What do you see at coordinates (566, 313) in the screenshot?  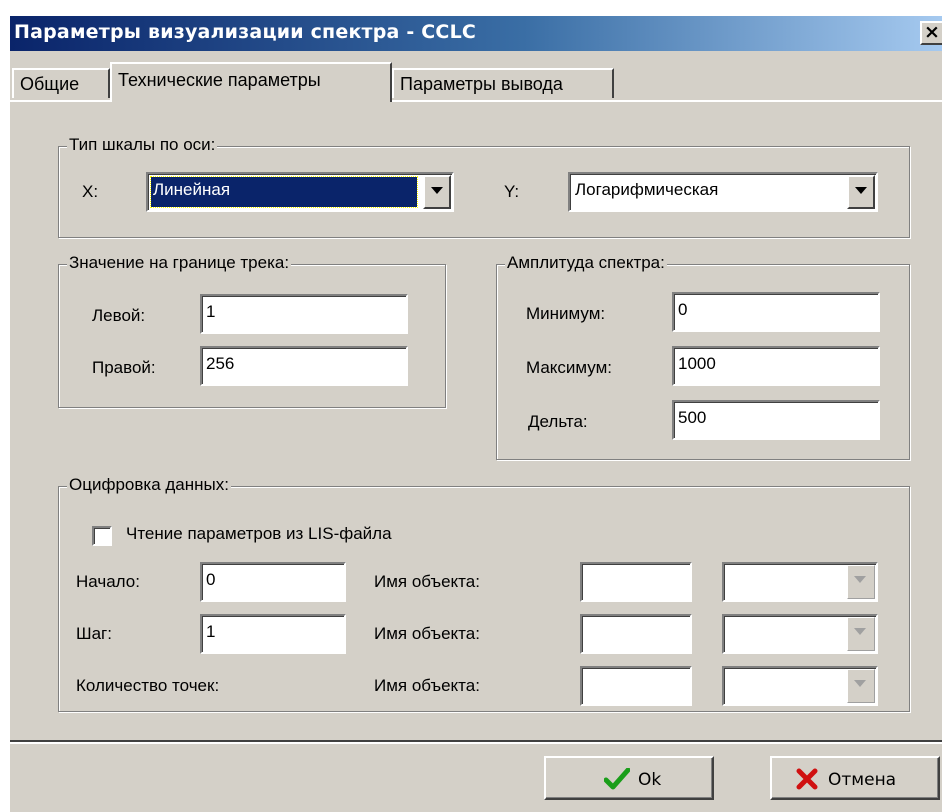 I see `min-label: Минимум:` at bounding box center [566, 313].